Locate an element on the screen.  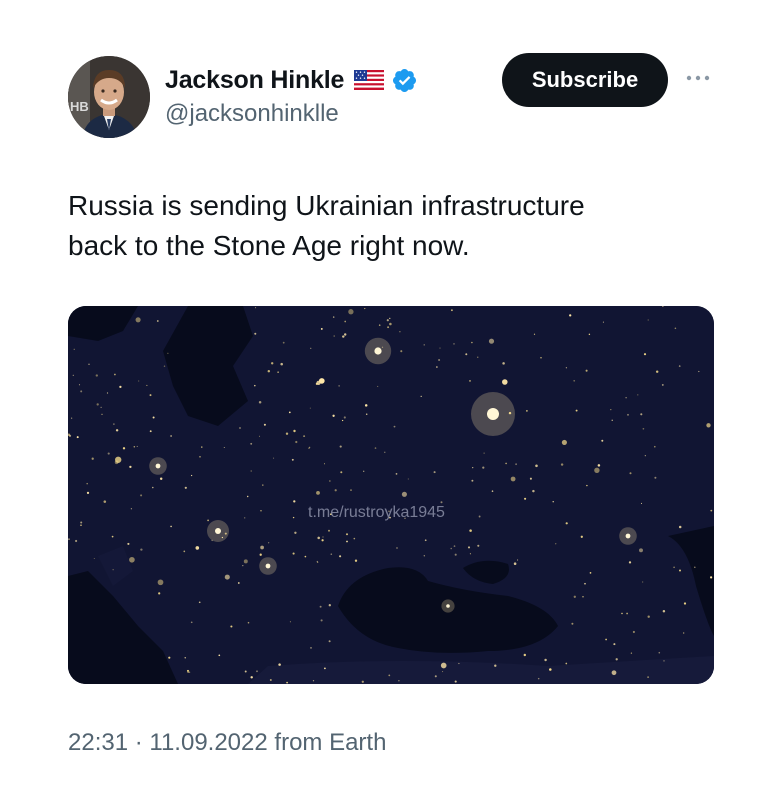
display-name: Jackson Hinkle is located at coordinates (254, 80).